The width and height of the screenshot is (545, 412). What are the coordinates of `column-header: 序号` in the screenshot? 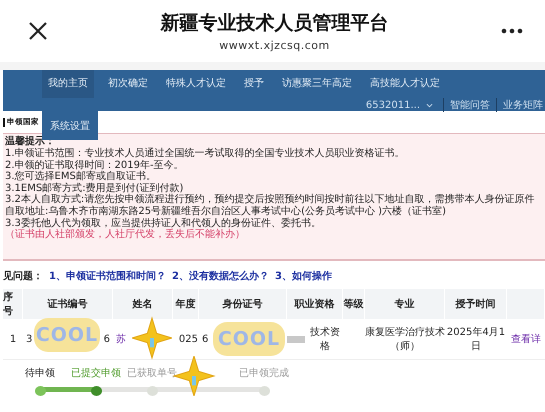 It's located at (13, 304).